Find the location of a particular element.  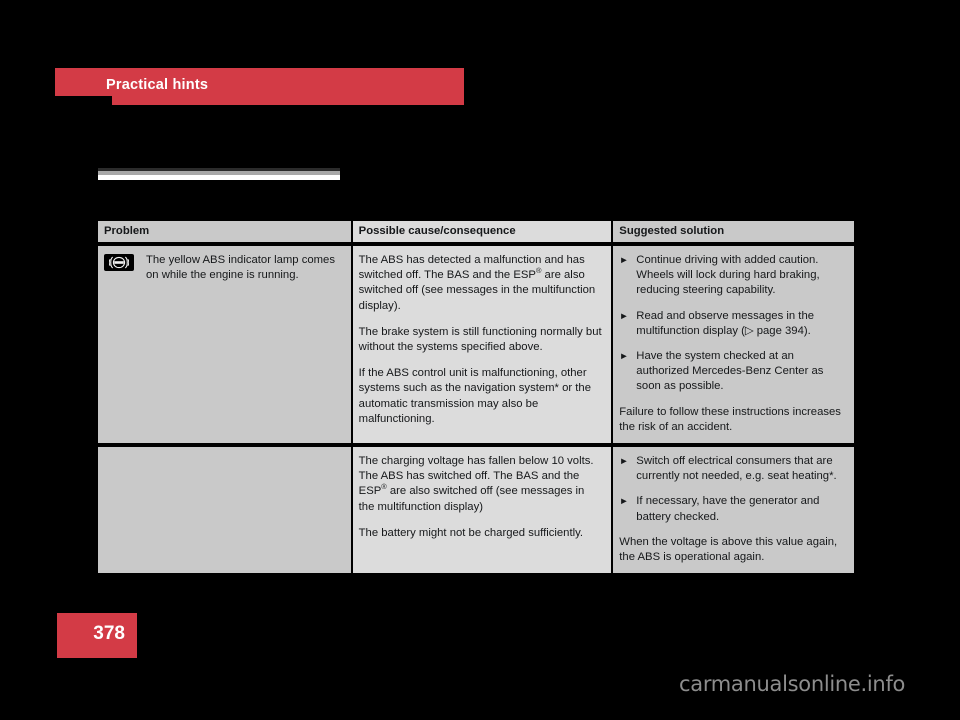

column-header-problem: Problem is located at coordinates (224, 231).